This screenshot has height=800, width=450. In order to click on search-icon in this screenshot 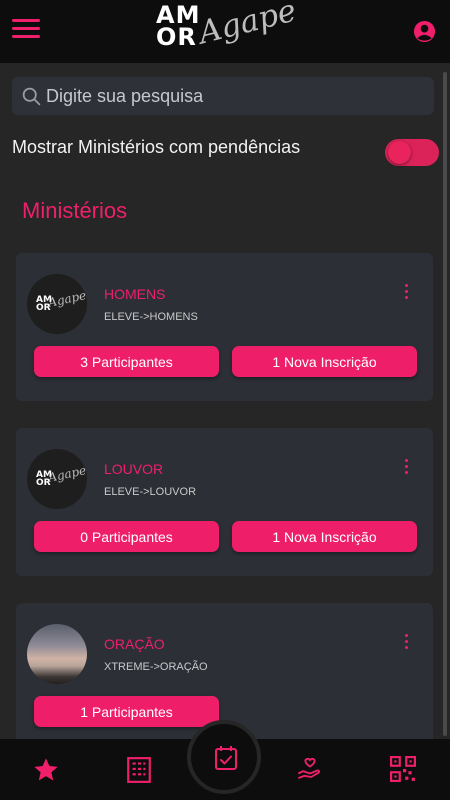, I will do `click(31, 96)`.